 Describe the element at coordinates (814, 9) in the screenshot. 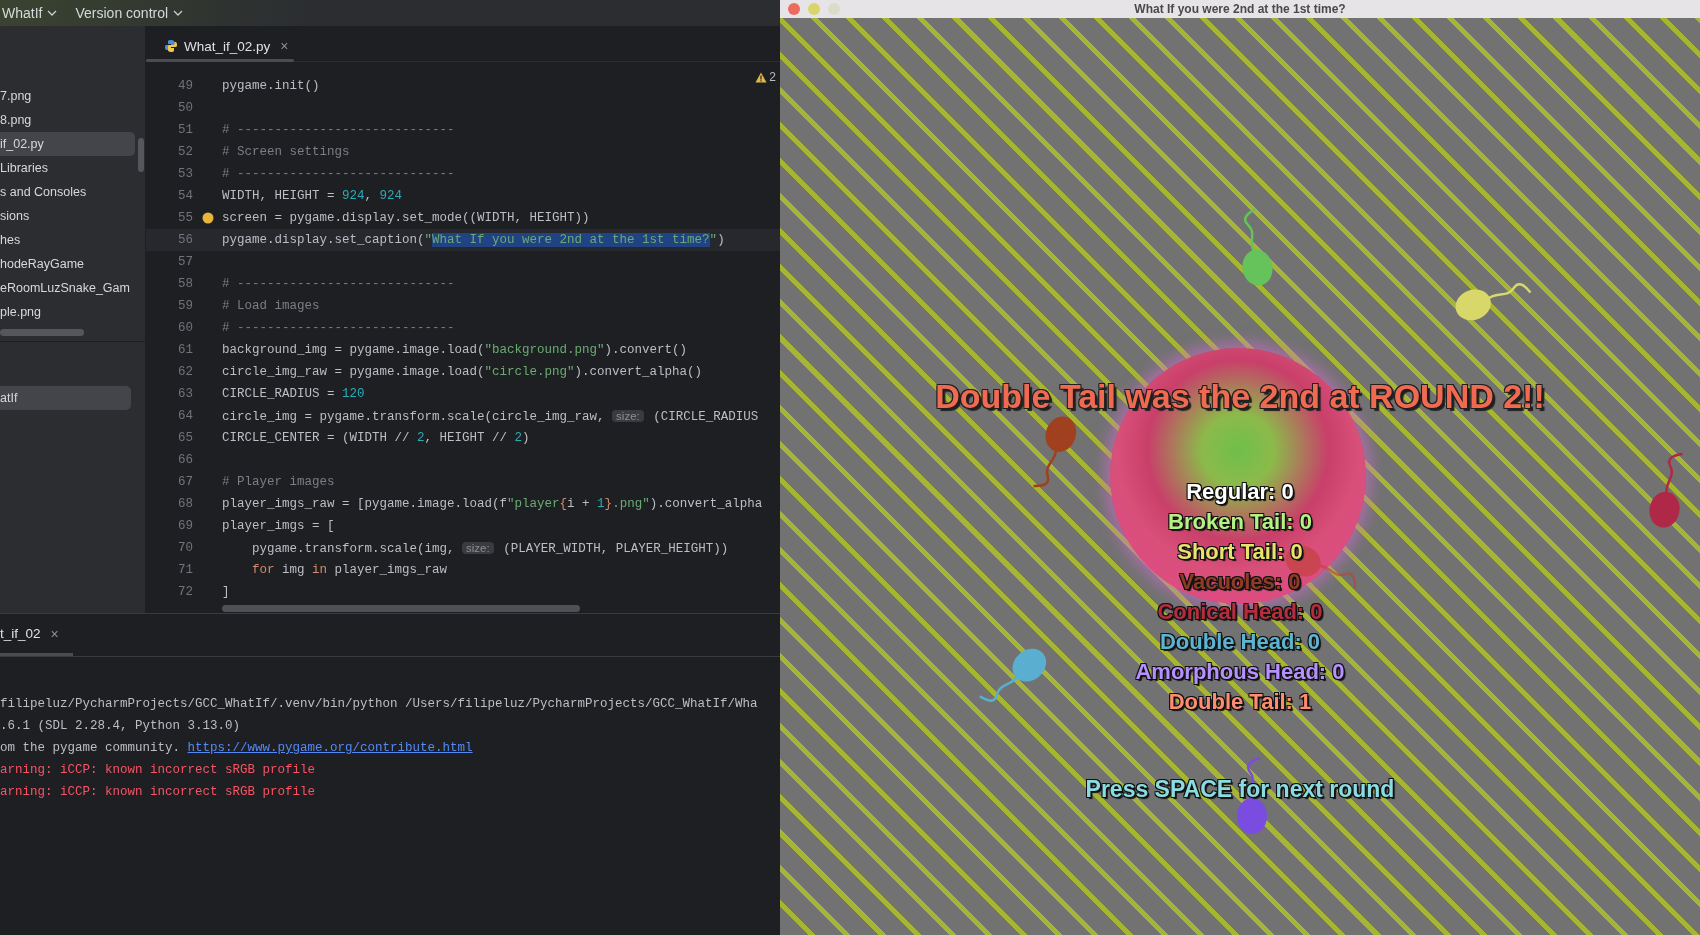

I see `minimize-window-button` at that location.